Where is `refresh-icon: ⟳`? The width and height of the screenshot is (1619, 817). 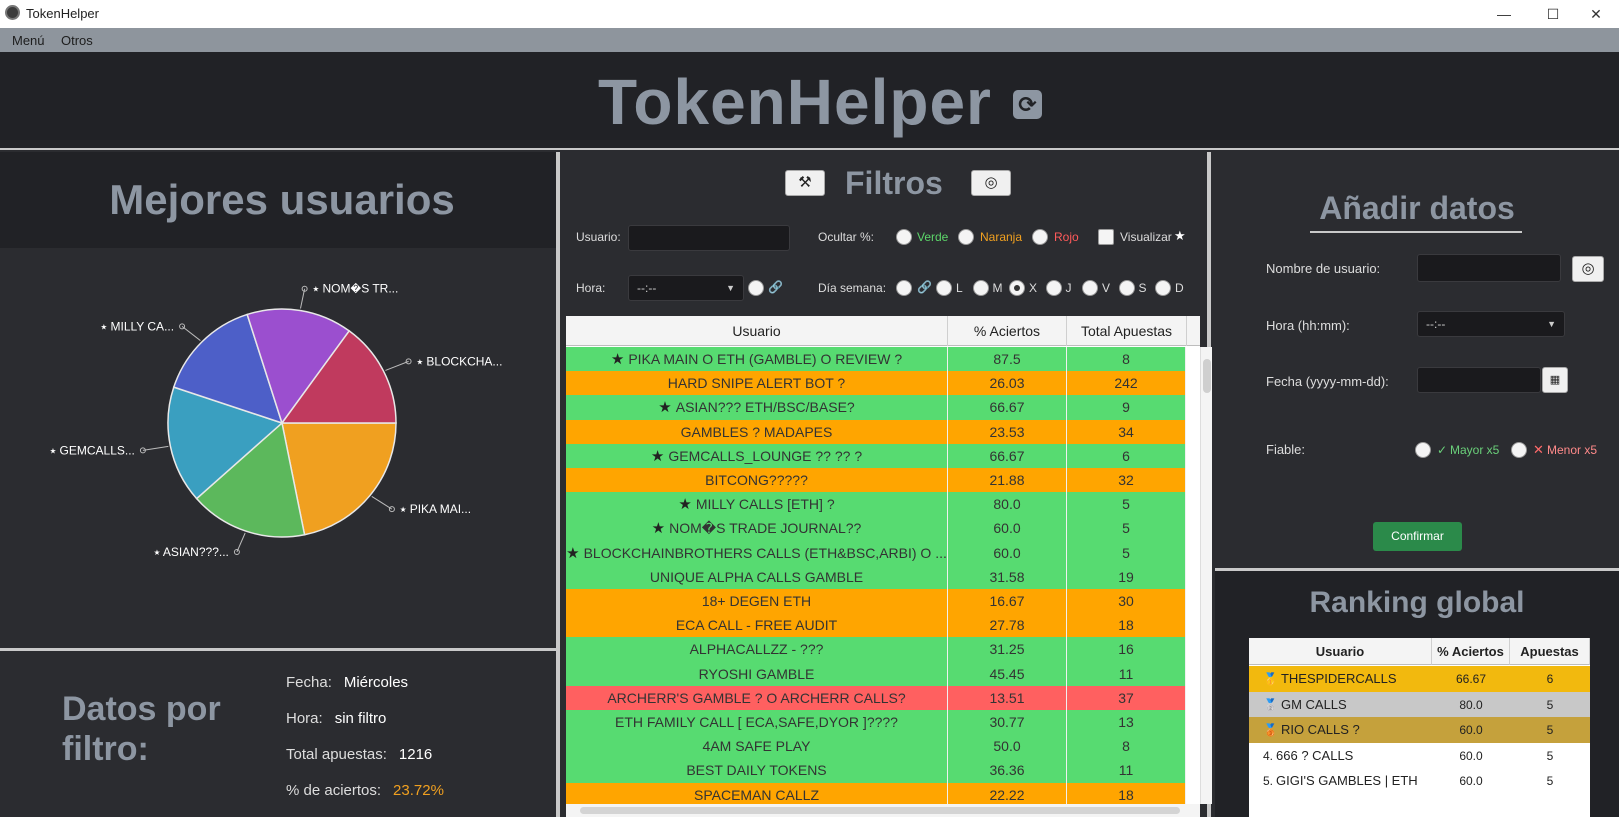
refresh-icon: ⟳ is located at coordinates (1027, 104).